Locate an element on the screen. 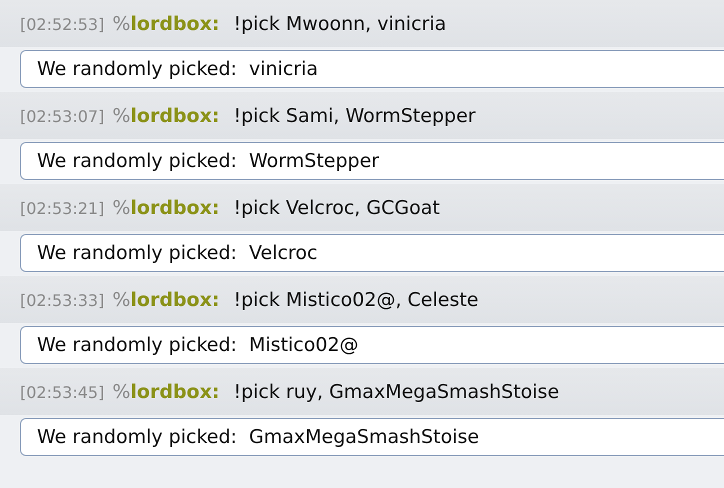 This screenshot has height=488, width=724. timestamp: [02:53:33] is located at coordinates (62, 300).